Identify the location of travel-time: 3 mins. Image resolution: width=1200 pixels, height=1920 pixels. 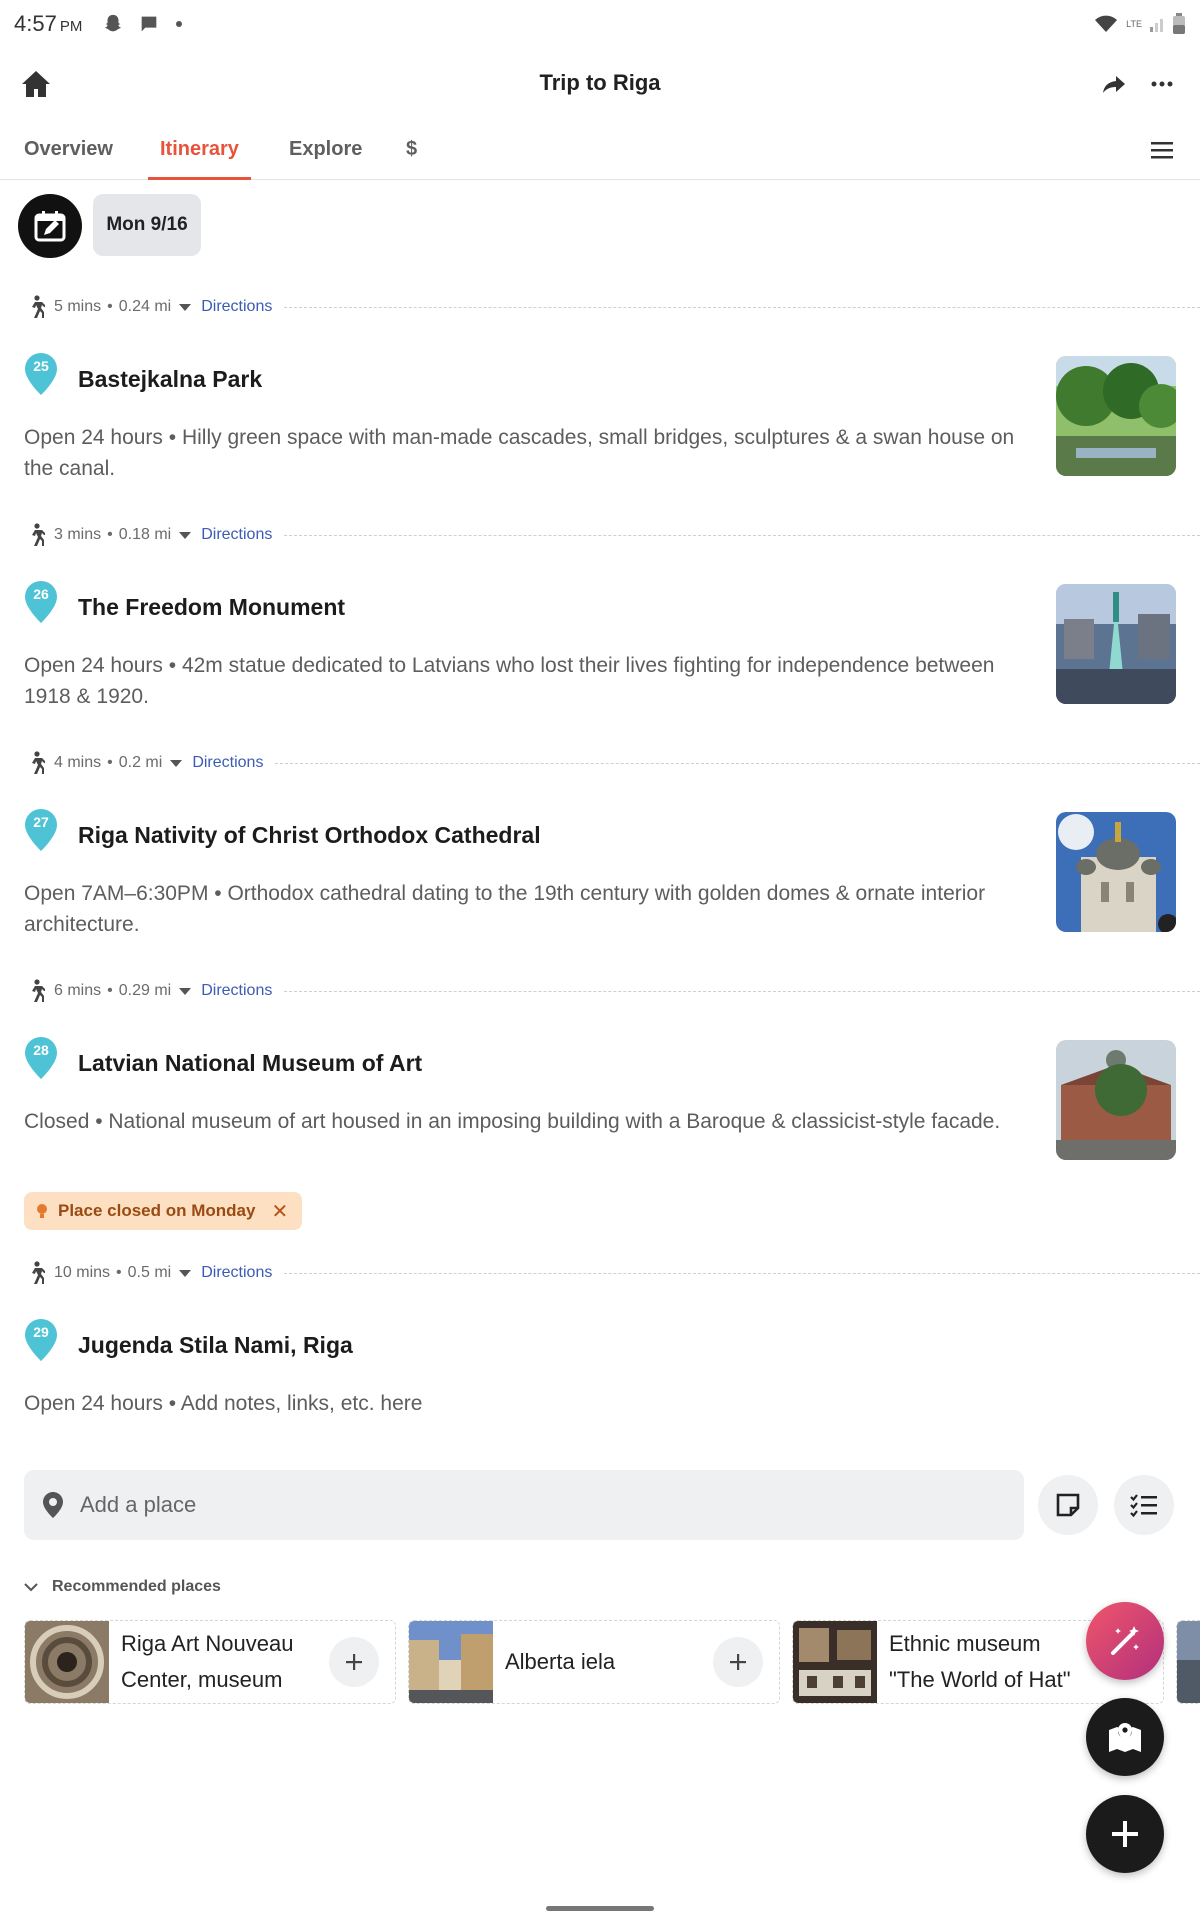
(78, 534).